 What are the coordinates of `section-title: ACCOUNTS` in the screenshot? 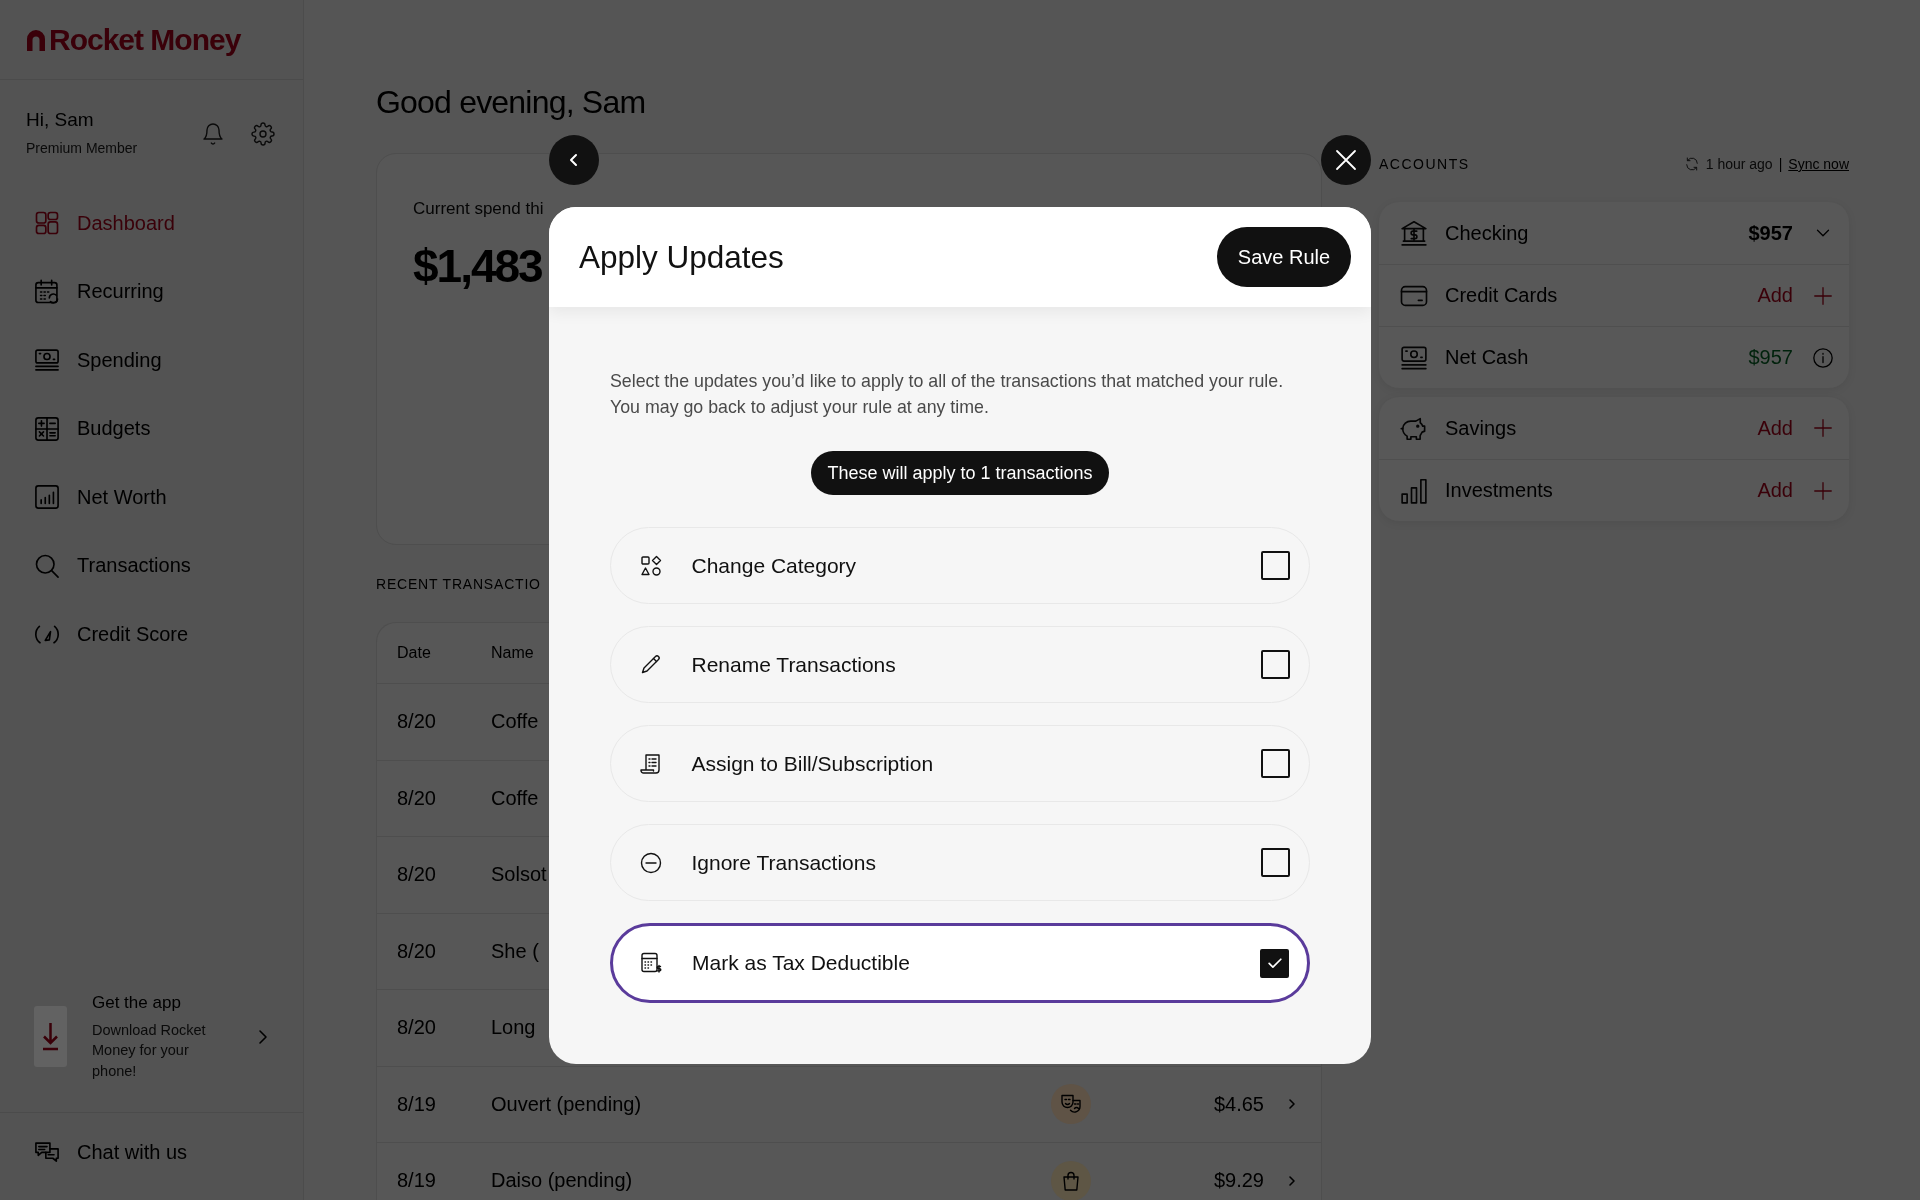 It's located at (1424, 164).